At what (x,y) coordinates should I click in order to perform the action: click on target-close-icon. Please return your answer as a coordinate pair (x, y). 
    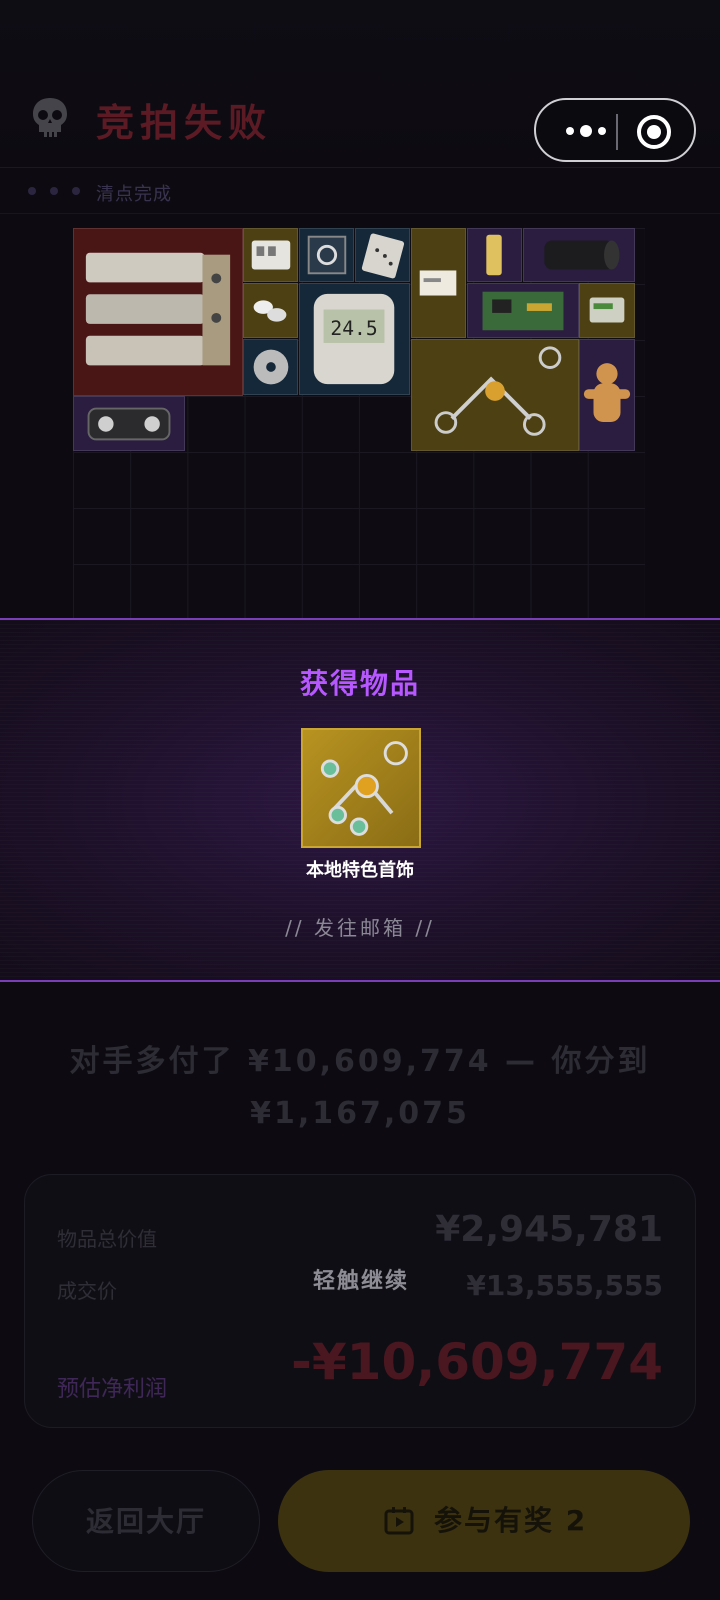
    Looking at the image, I should click on (654, 132).